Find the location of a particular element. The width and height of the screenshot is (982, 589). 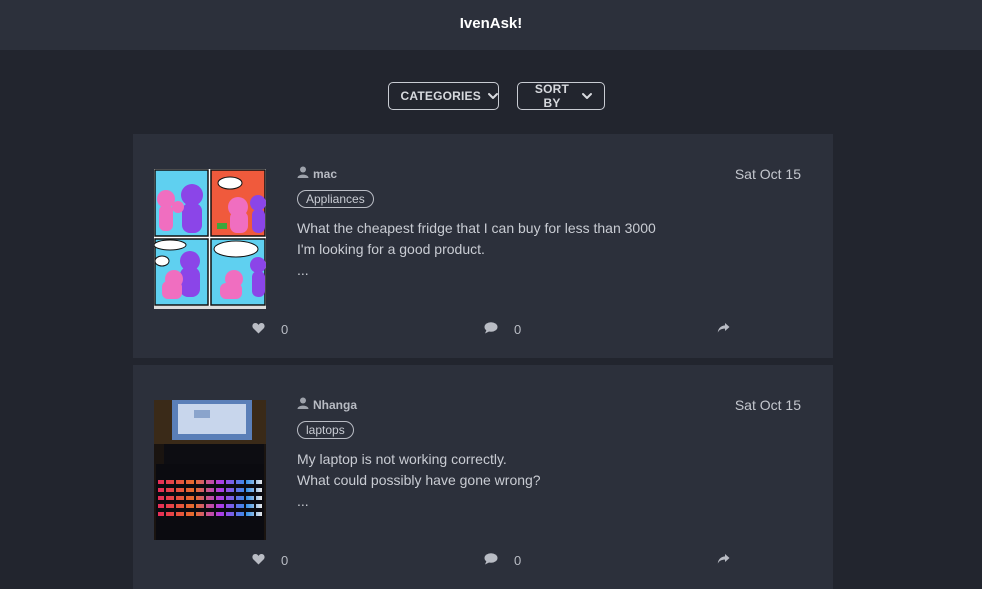

app-title: IvenAsk! is located at coordinates (491, 23).